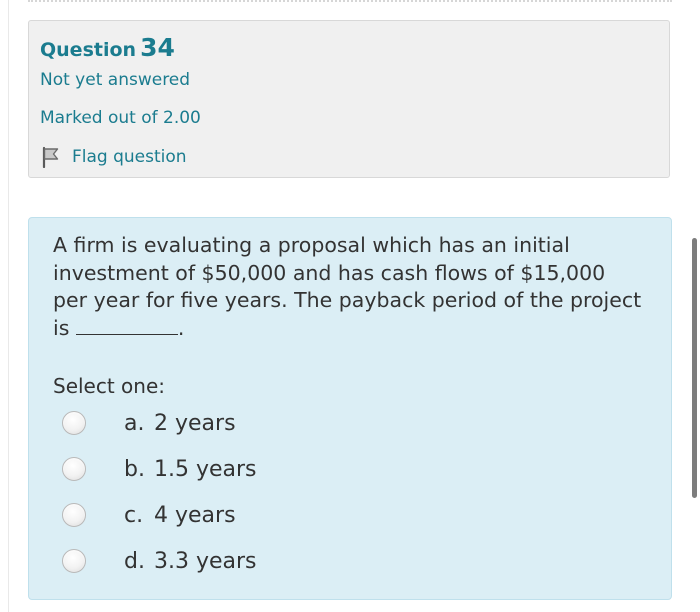 The width and height of the screenshot is (700, 612). I want to click on vertical-scrollbar, so click(694, 368).